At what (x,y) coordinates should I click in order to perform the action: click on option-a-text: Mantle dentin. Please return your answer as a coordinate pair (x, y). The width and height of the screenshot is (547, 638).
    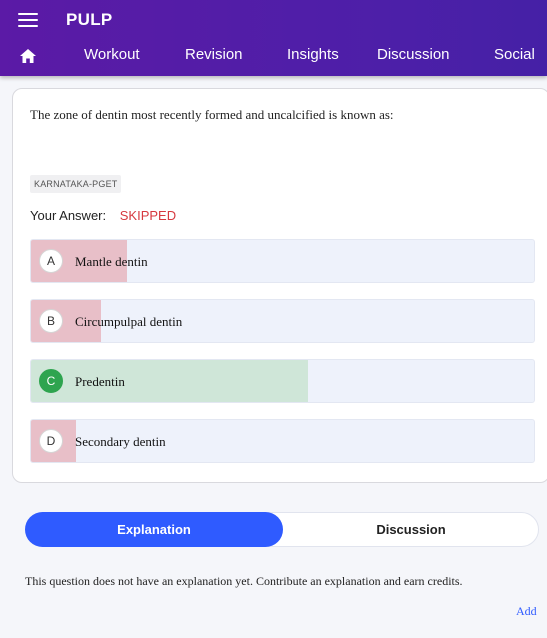
    Looking at the image, I should click on (111, 261).